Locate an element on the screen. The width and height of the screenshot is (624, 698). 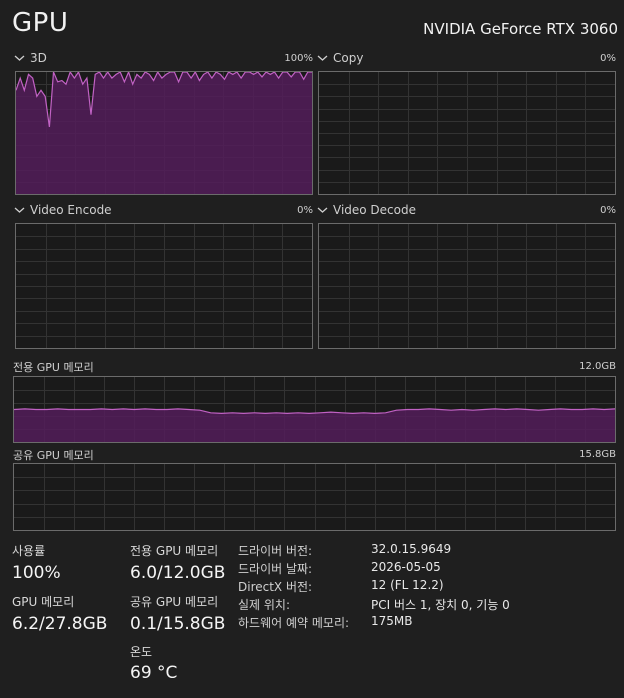
shared-memory-max: 15.8GB is located at coordinates (597, 454).